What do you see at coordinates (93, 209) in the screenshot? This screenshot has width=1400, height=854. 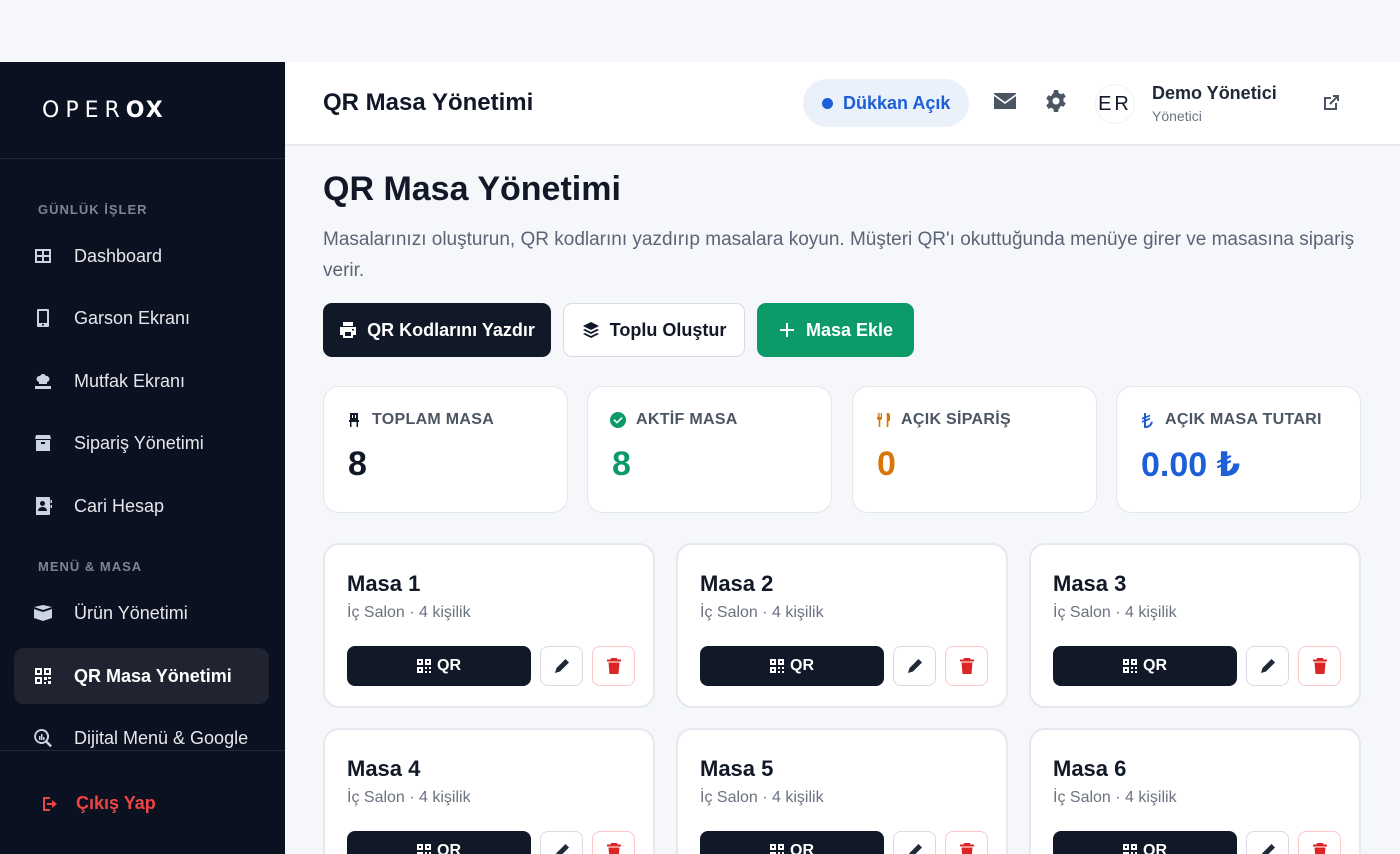 I see `nav-section-daily: GÜNLÜK İŞLER` at bounding box center [93, 209].